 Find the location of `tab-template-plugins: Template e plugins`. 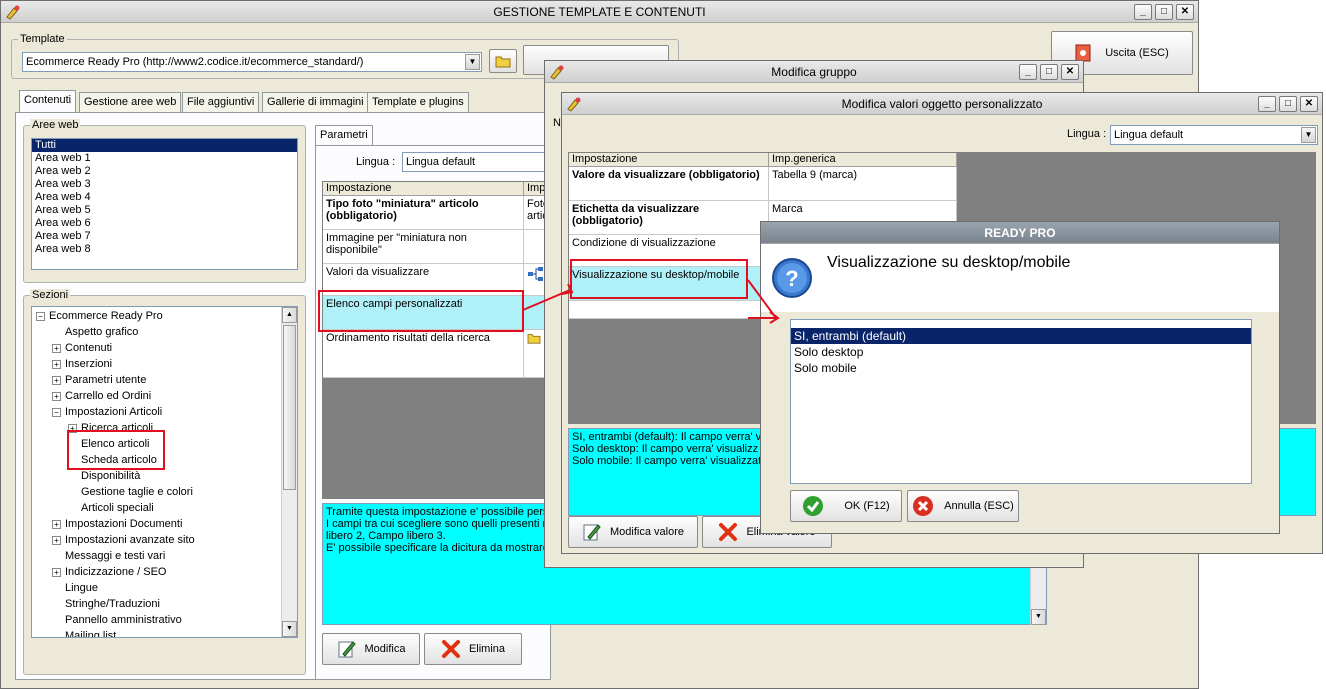

tab-template-plugins: Template e plugins is located at coordinates (418, 102).